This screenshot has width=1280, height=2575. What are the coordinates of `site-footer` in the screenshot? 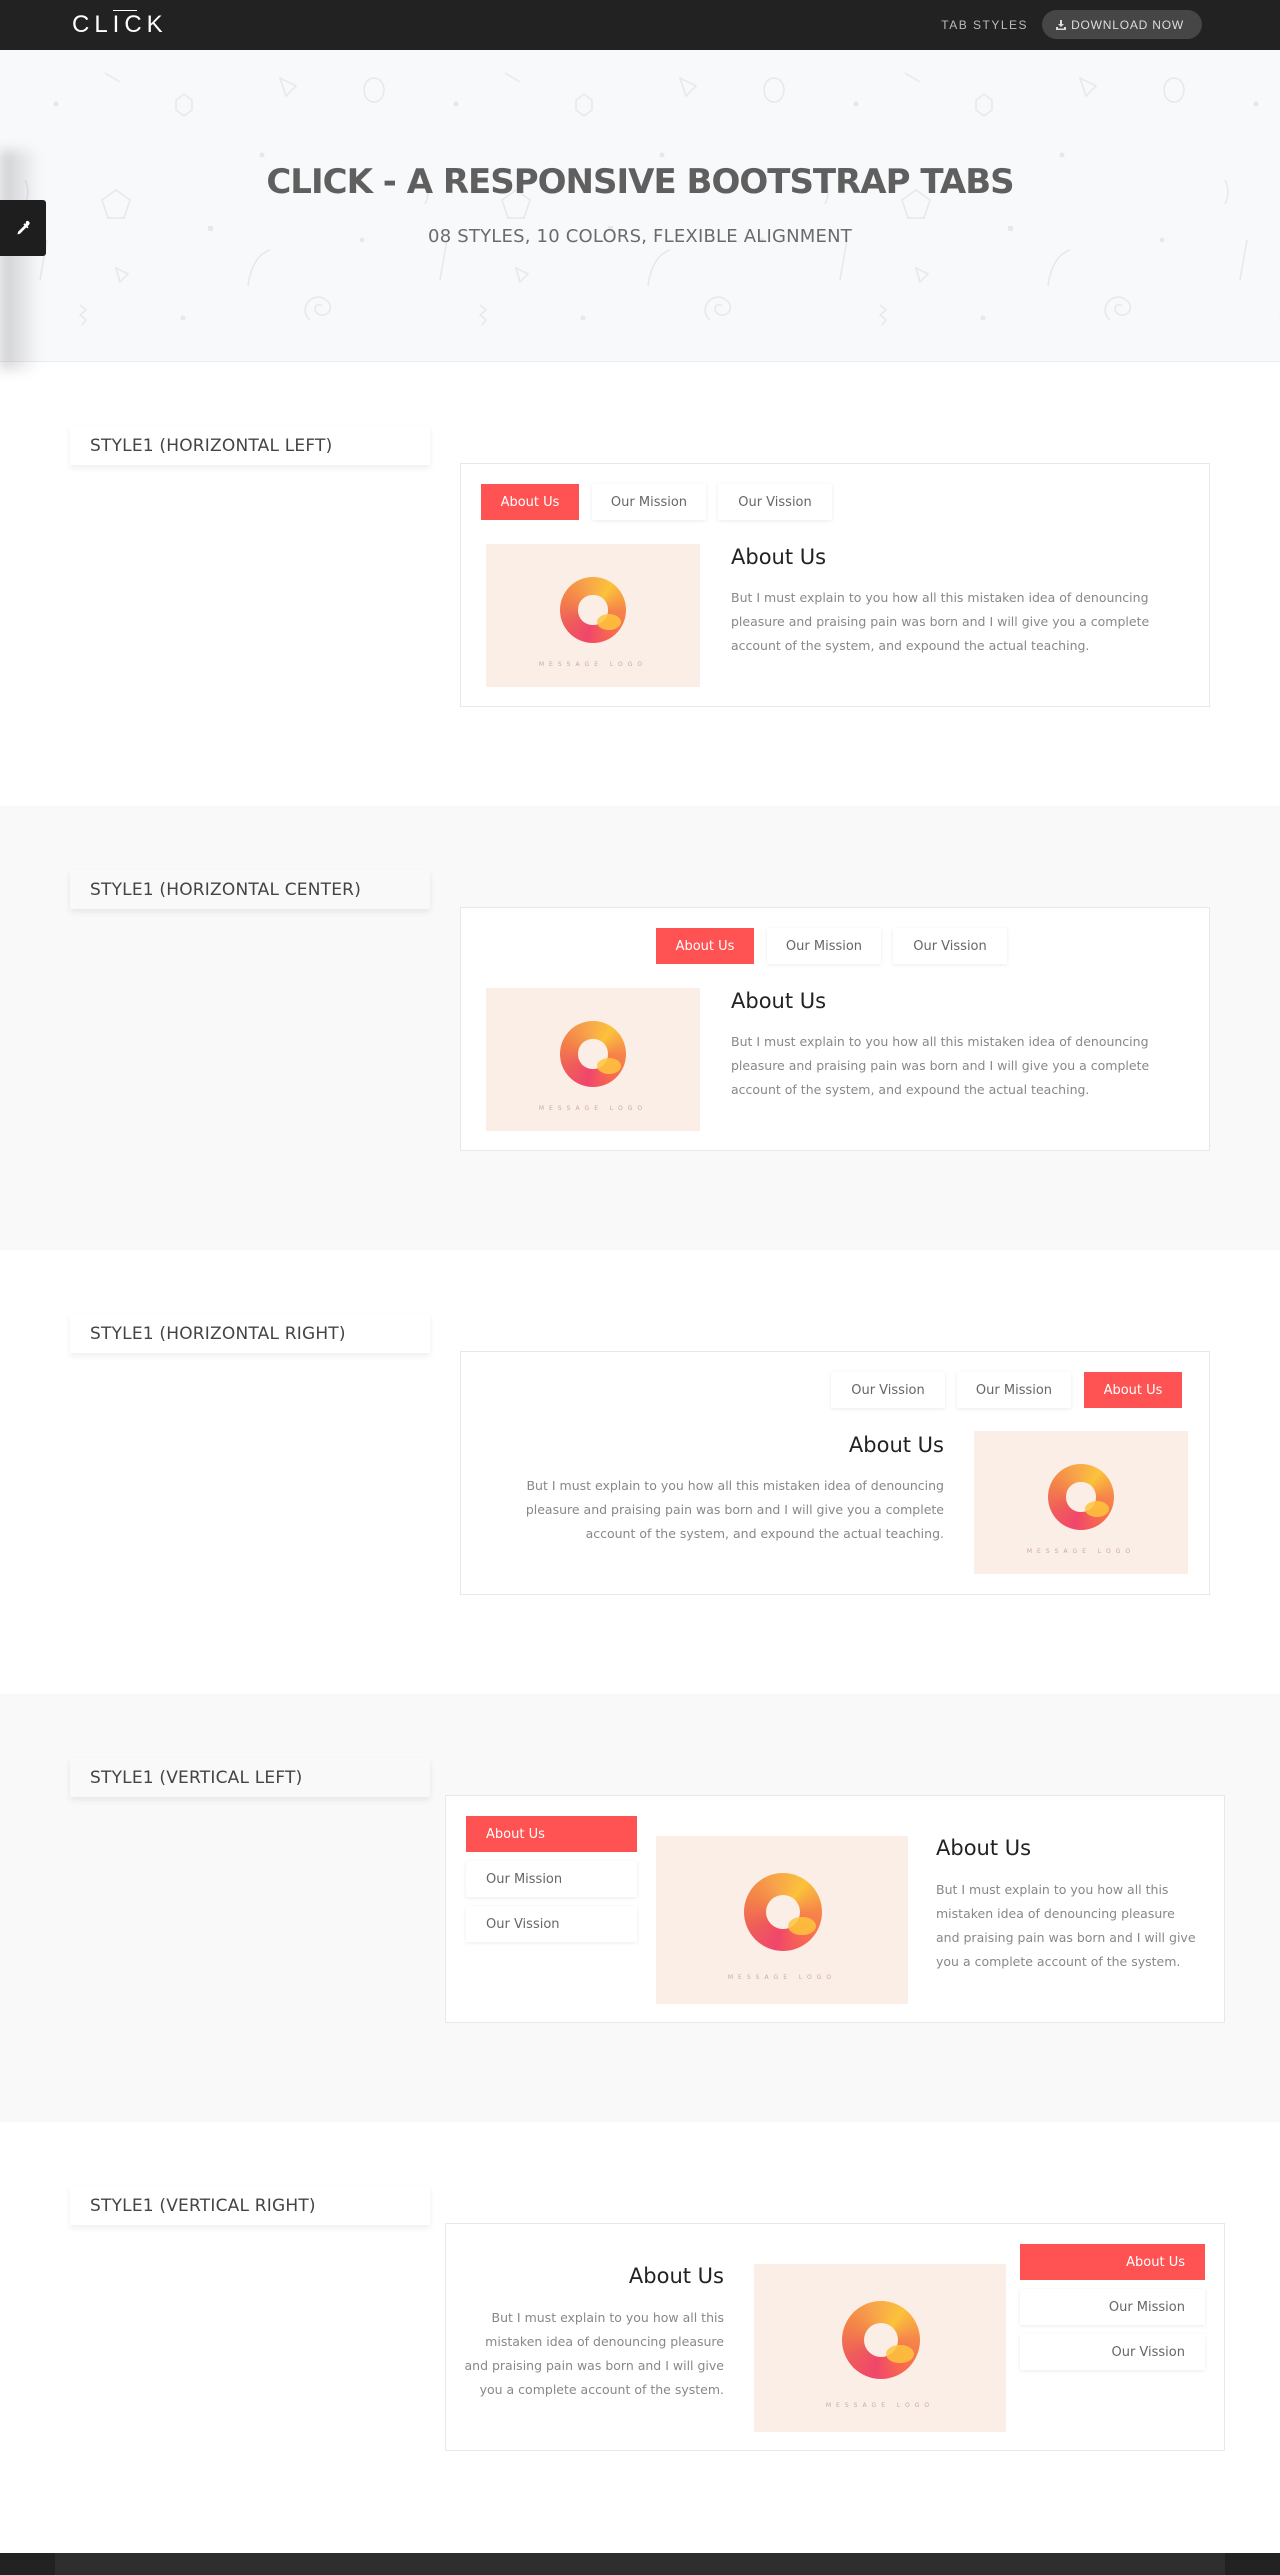 It's located at (640, 2564).